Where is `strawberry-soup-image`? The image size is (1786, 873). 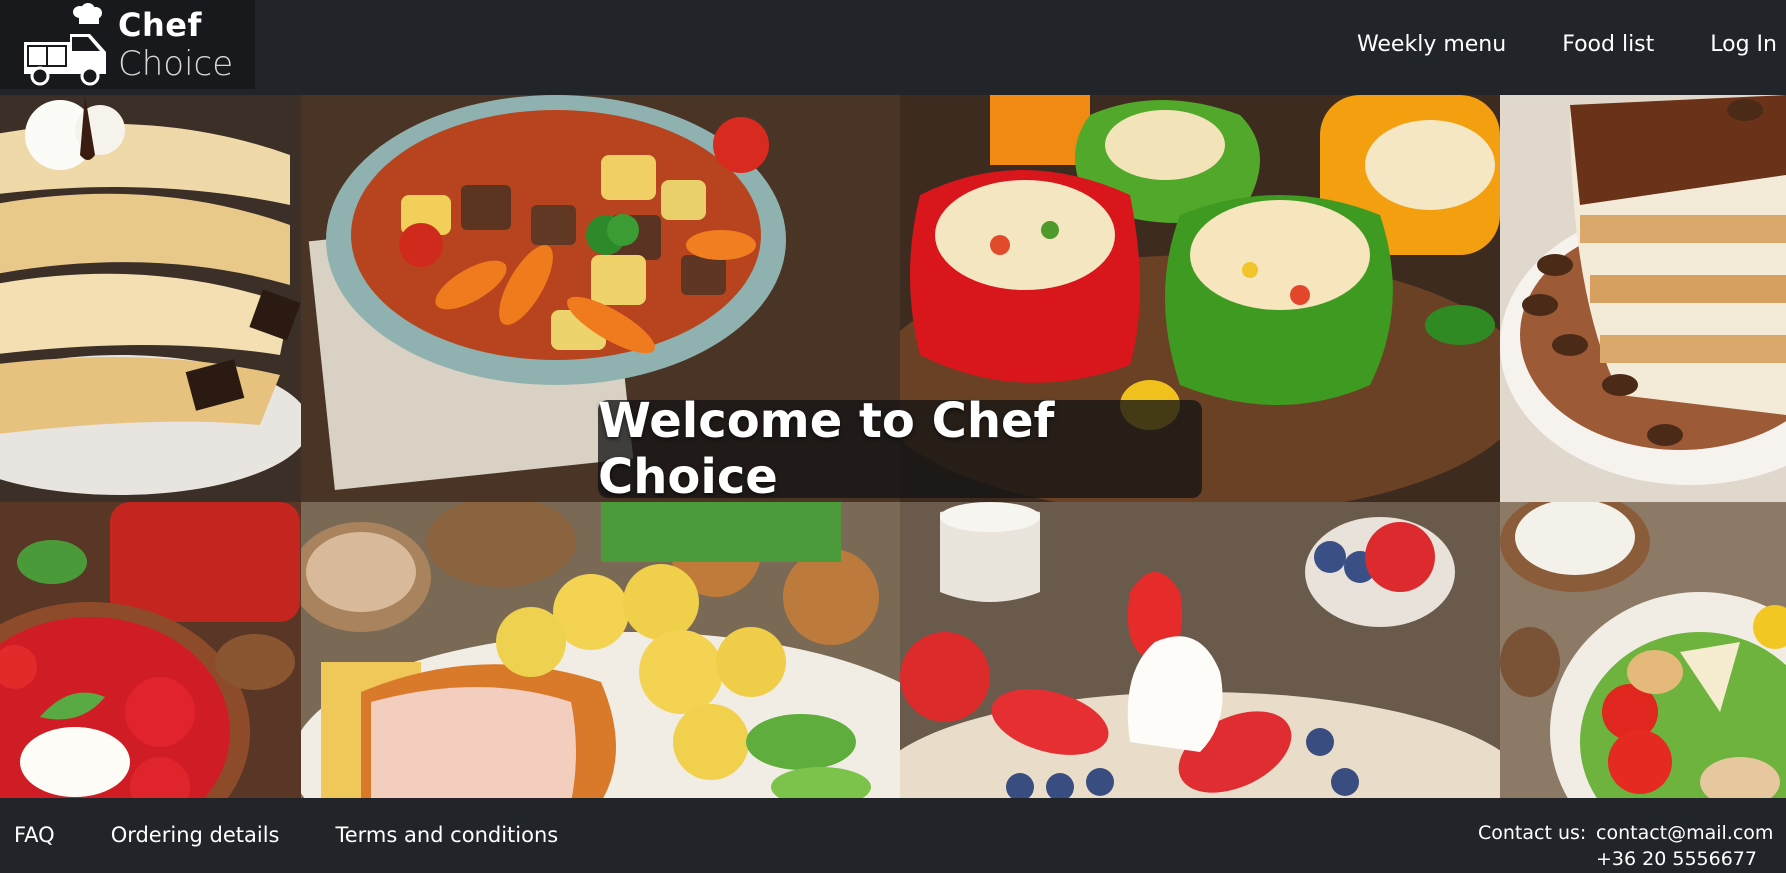 strawberry-soup-image is located at coordinates (150, 650).